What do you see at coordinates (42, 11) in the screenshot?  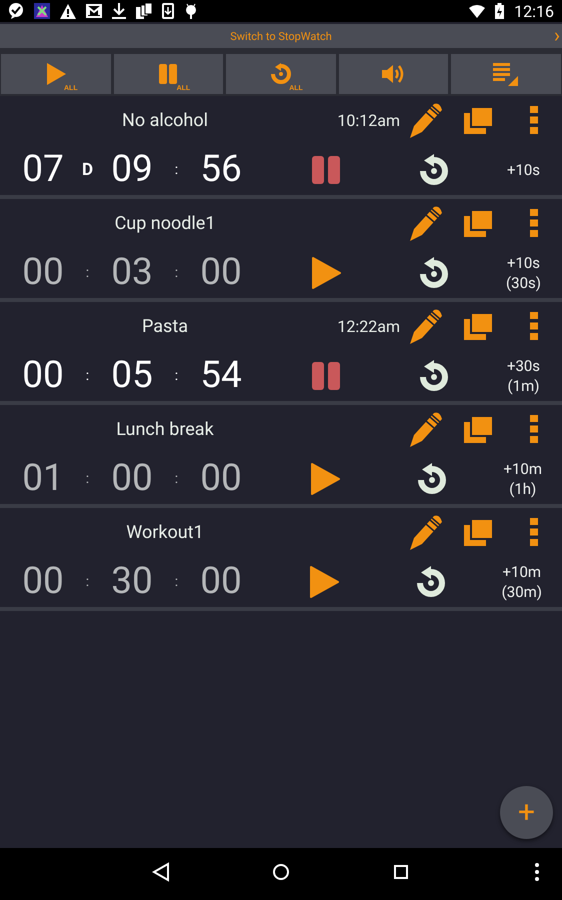 I see `app-icon` at bounding box center [42, 11].